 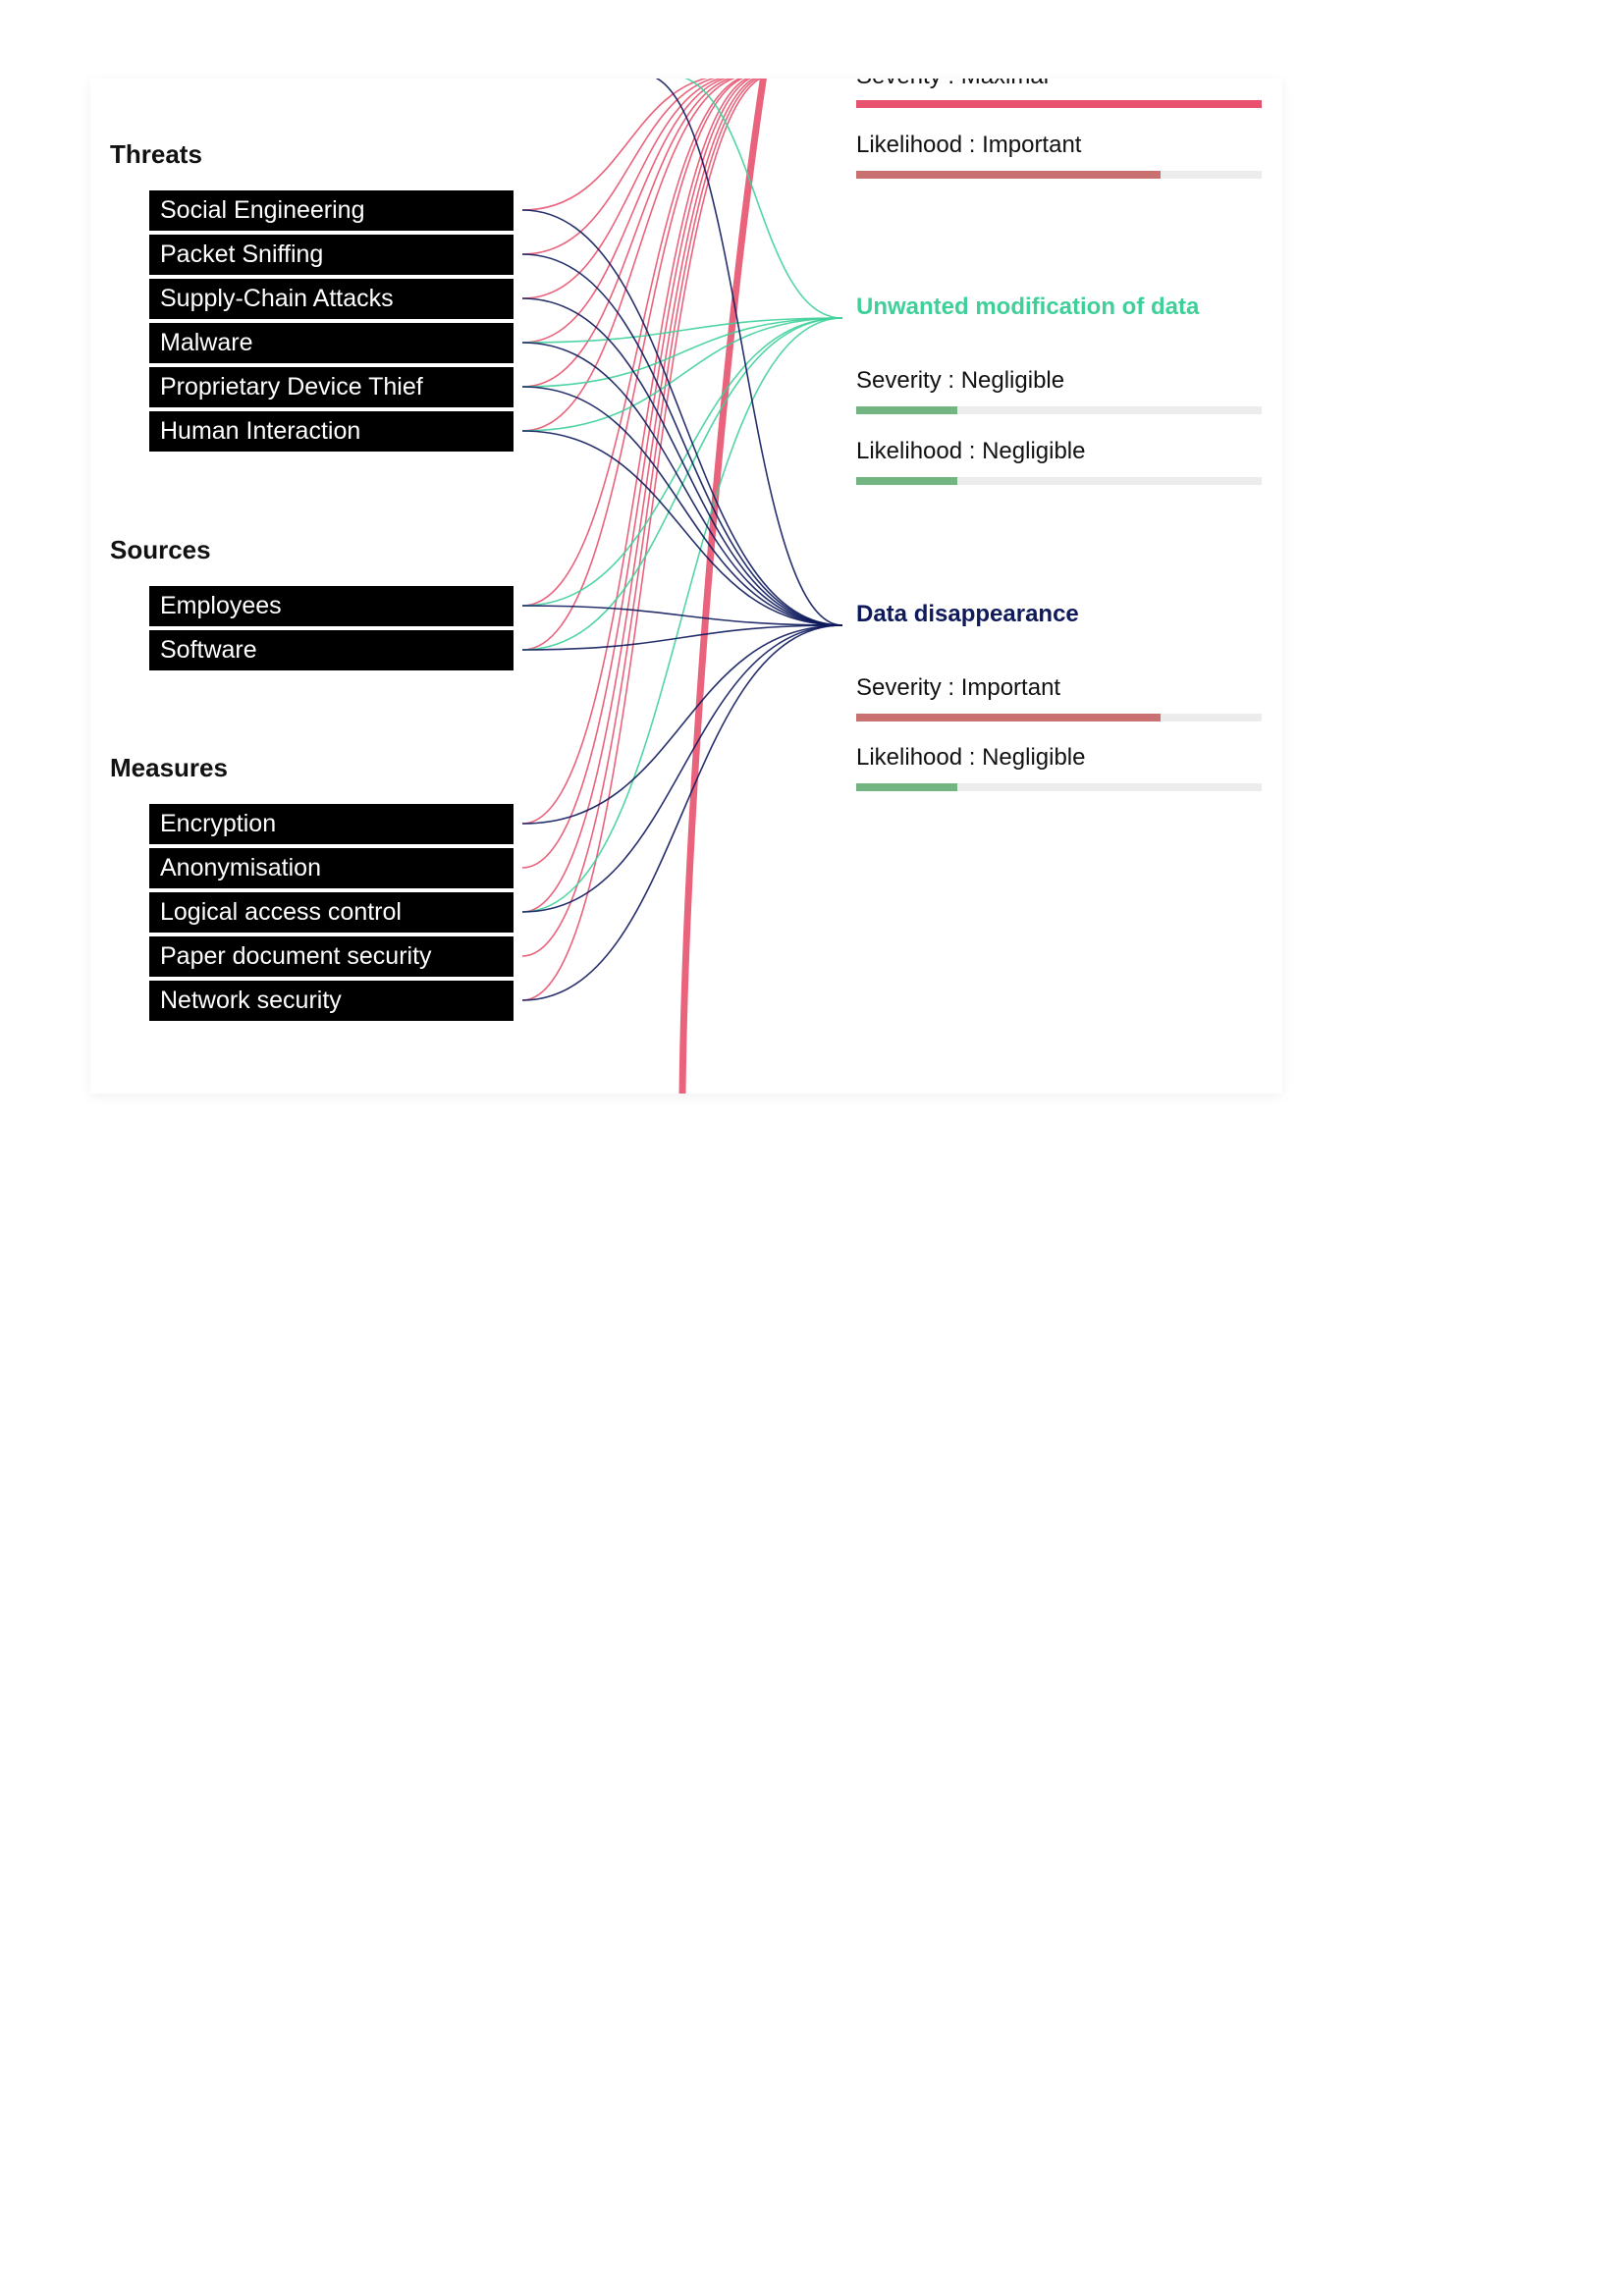 What do you see at coordinates (971, 757) in the screenshot?
I see `impact-disappearance-likelihood-label: Likelihood : Negligible` at bounding box center [971, 757].